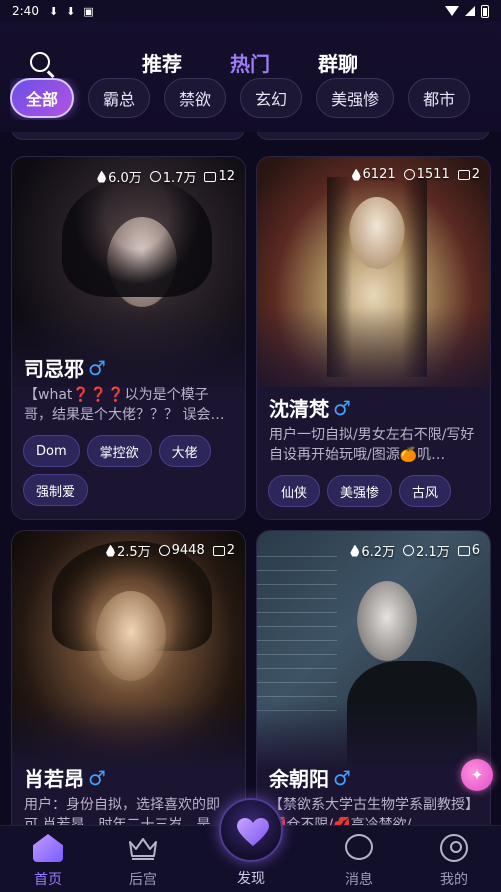  Describe the element at coordinates (359, 847) in the screenshot. I see `chat-bubble-icon` at that location.